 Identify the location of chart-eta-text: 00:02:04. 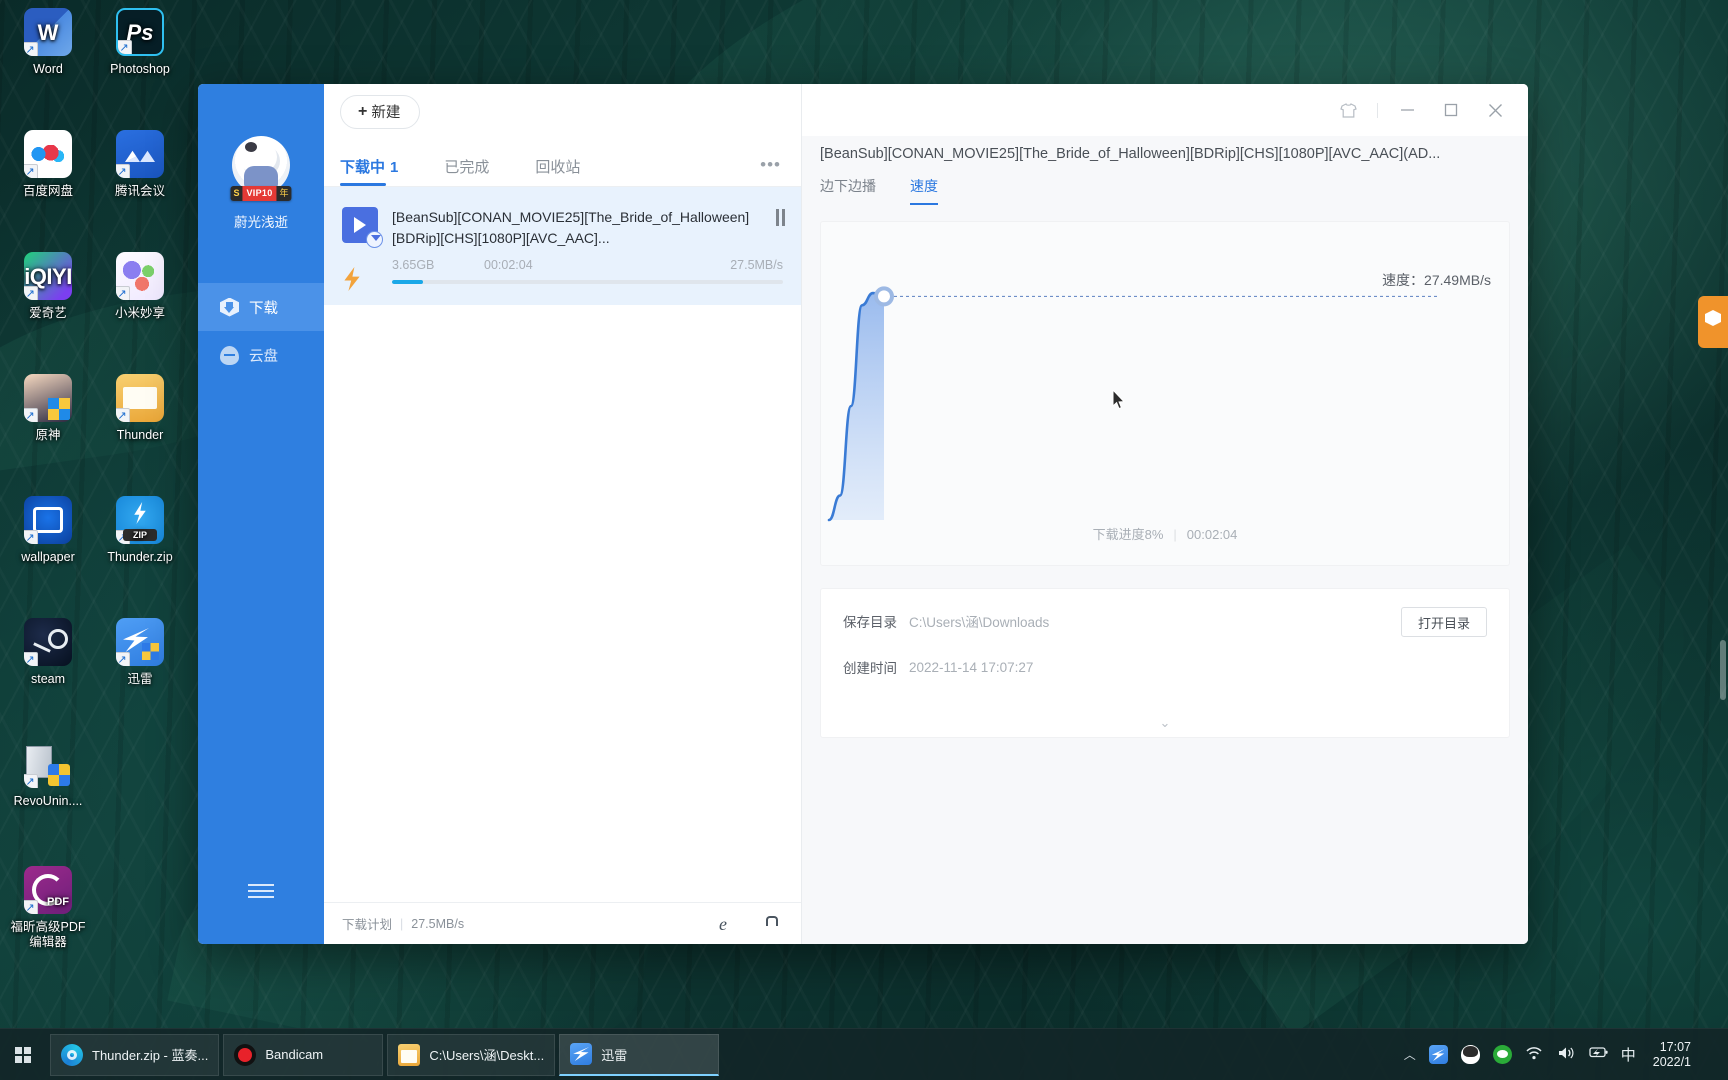
(1212, 534).